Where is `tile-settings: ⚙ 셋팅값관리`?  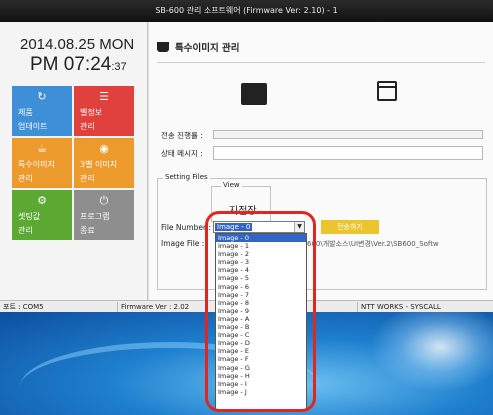
tile-settings: ⚙ 셋팅값관리 is located at coordinates (42, 215).